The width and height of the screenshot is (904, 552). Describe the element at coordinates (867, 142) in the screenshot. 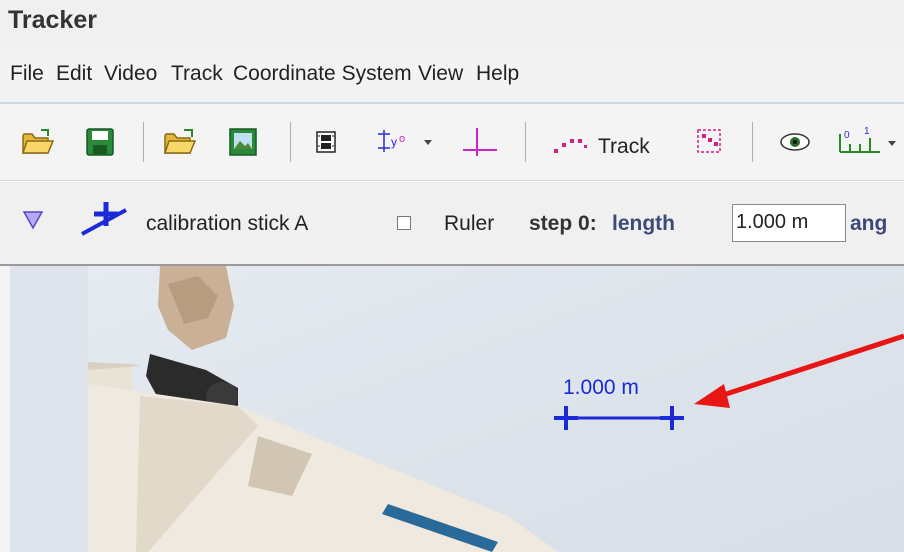

I see `ruler-icon: 0 1` at that location.